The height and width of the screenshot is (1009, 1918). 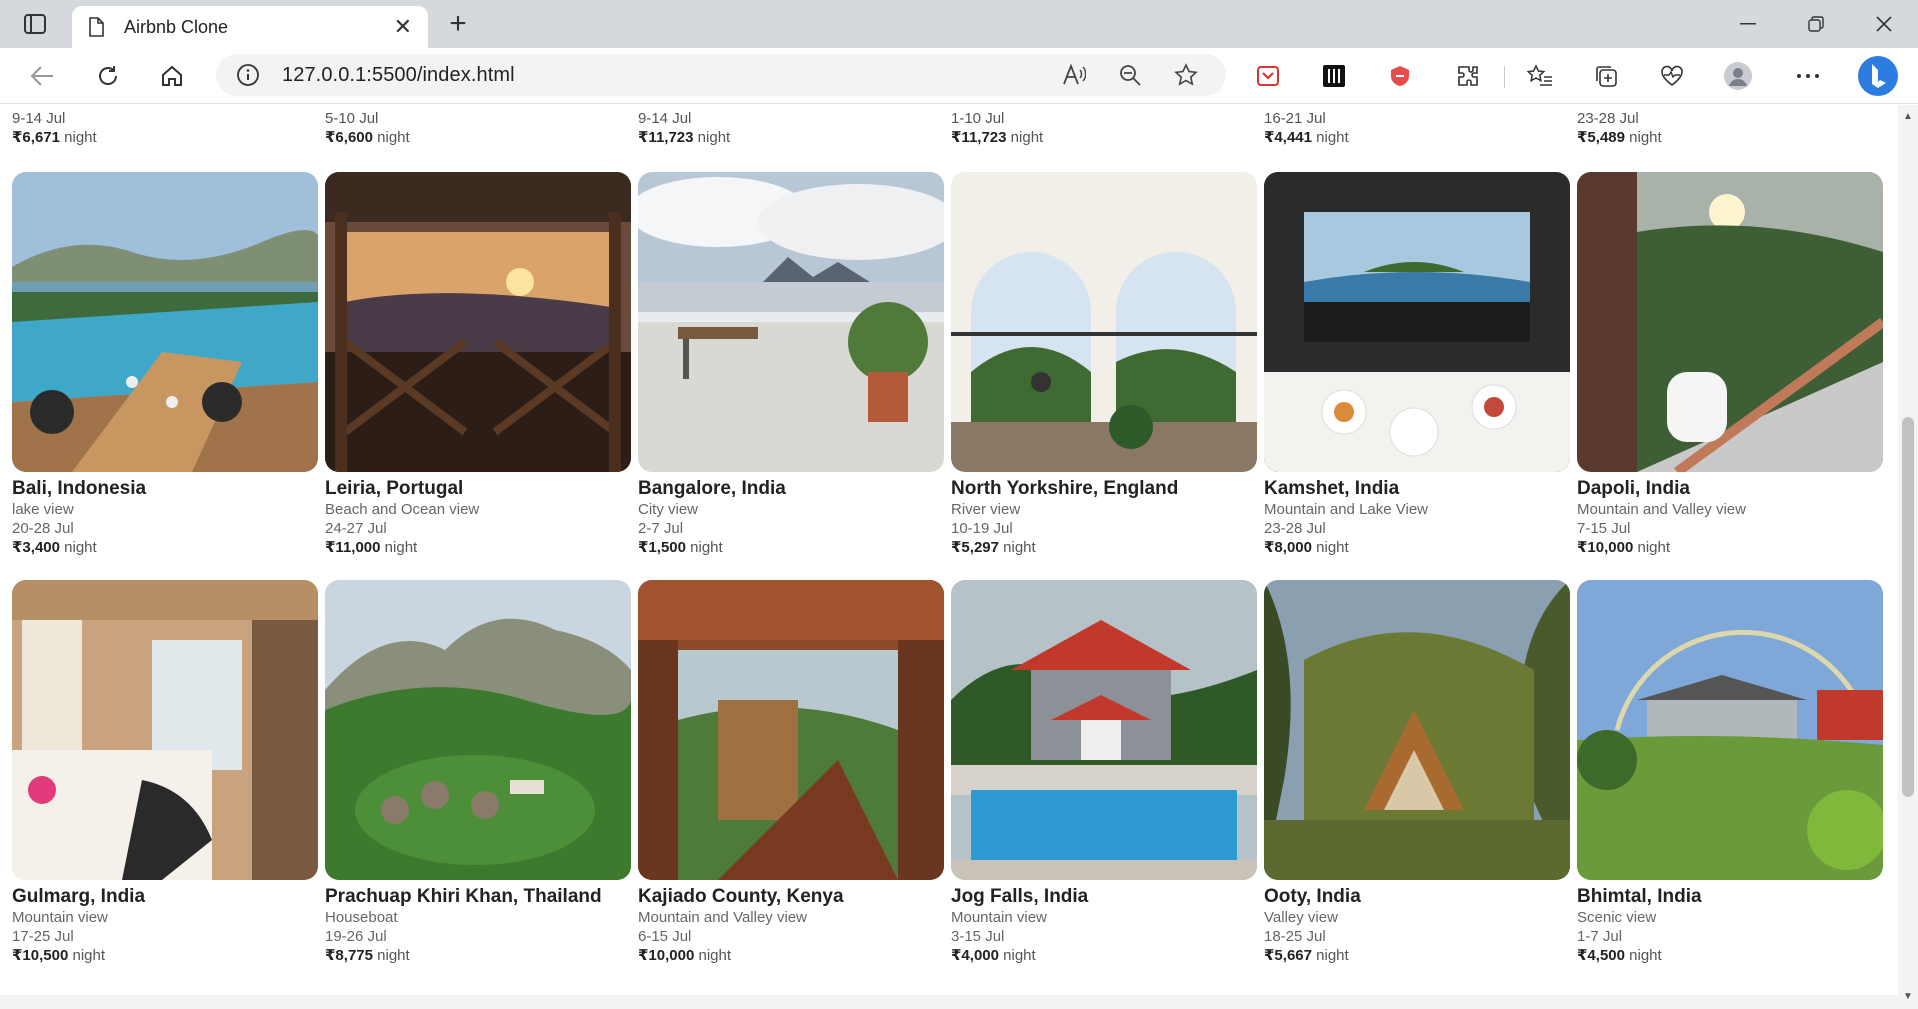 I want to click on listing-location: Bali, Indonesia, so click(x=165, y=489).